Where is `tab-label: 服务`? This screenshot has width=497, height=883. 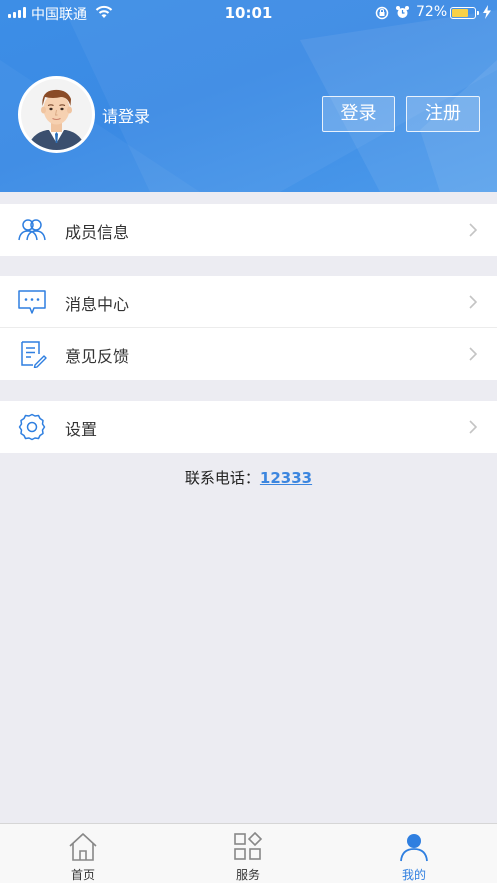
tab-label: 服务 is located at coordinates (247, 875).